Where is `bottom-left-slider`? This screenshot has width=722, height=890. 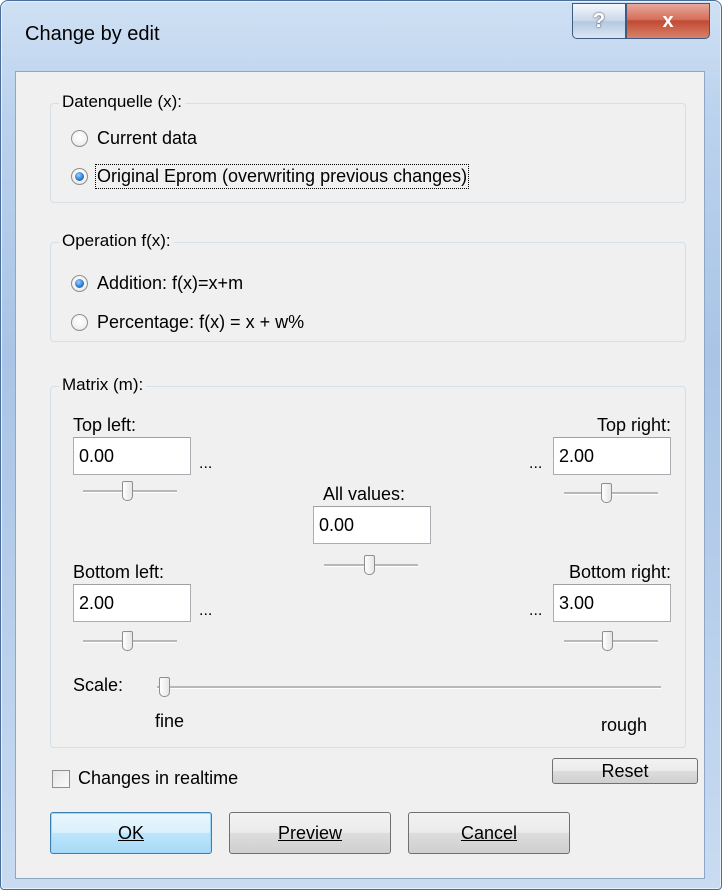
bottom-left-slider is located at coordinates (130, 641).